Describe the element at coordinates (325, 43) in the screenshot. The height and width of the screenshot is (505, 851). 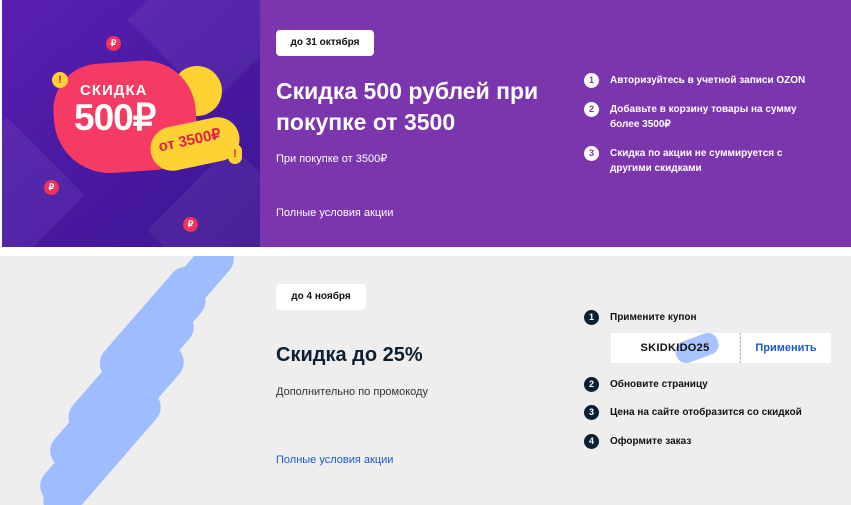
I see `deadline-badge: до 31 октября` at that location.